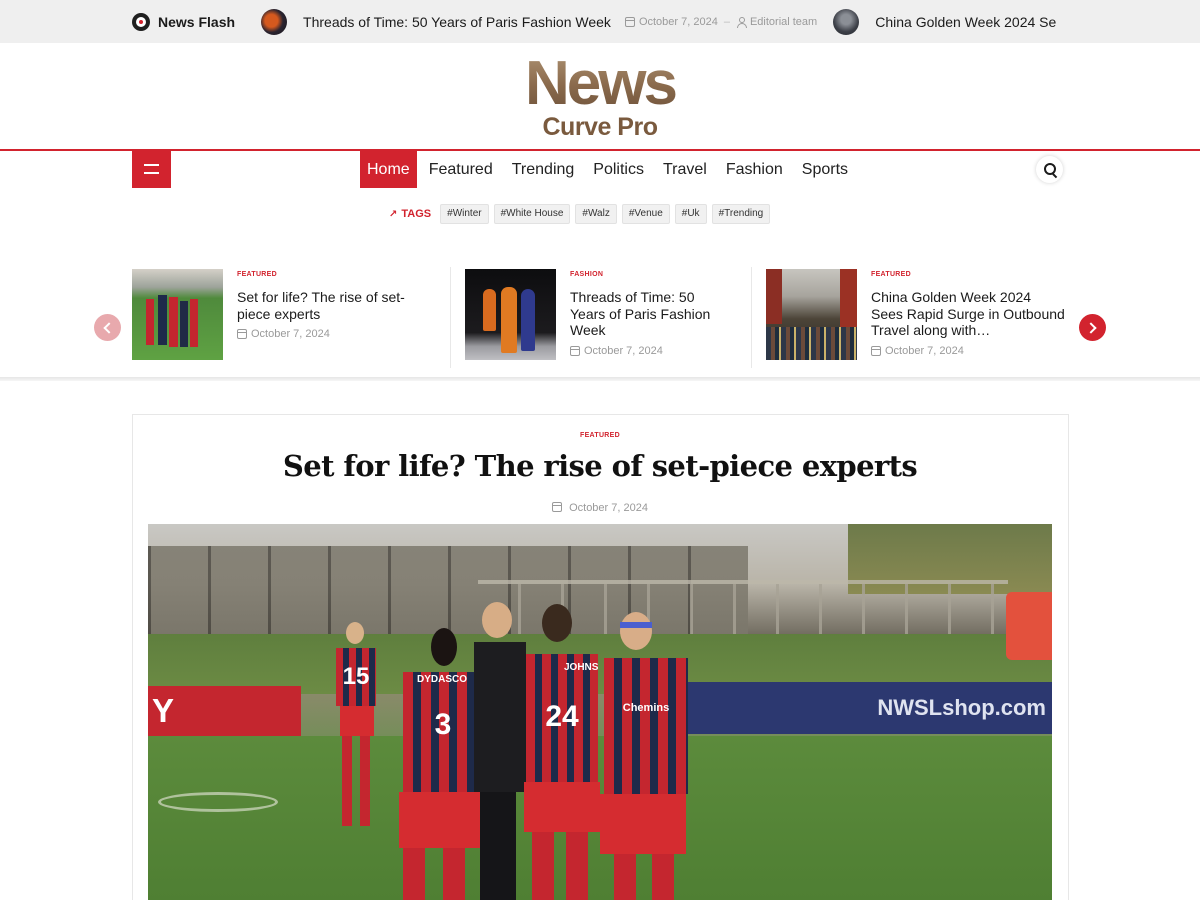 The image size is (1200, 900). Describe the element at coordinates (825, 169) in the screenshot. I see `nav-item-sports: Sports` at that location.